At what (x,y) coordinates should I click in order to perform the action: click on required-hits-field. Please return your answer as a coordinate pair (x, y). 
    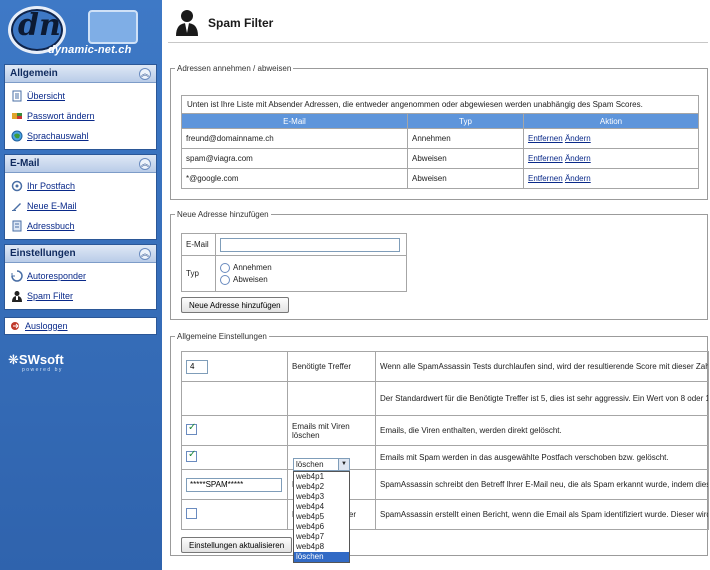
    Looking at the image, I should click on (197, 366).